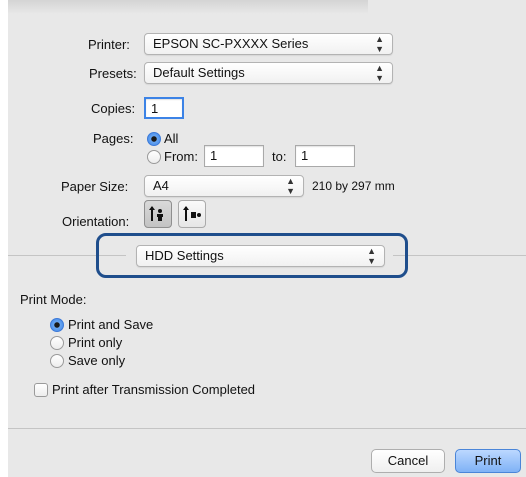 This screenshot has height=477, width=526. I want to click on transmission-checkbox, so click(41, 390).